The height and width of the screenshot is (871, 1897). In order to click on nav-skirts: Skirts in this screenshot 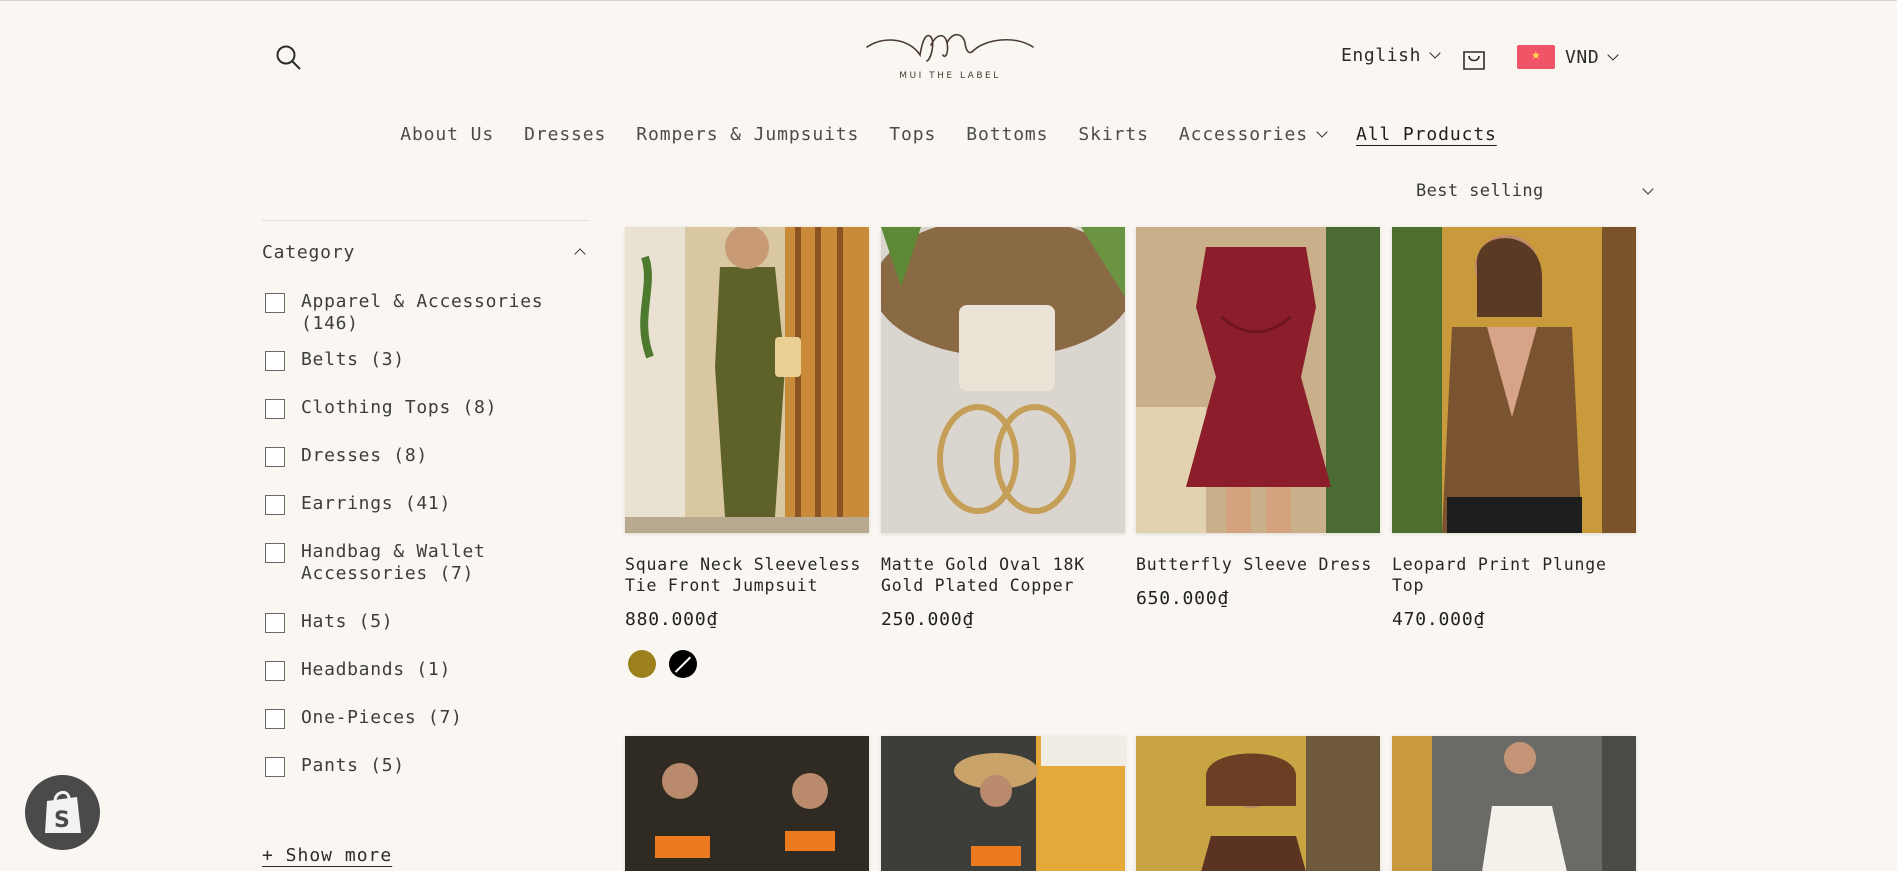, I will do `click(1113, 134)`.